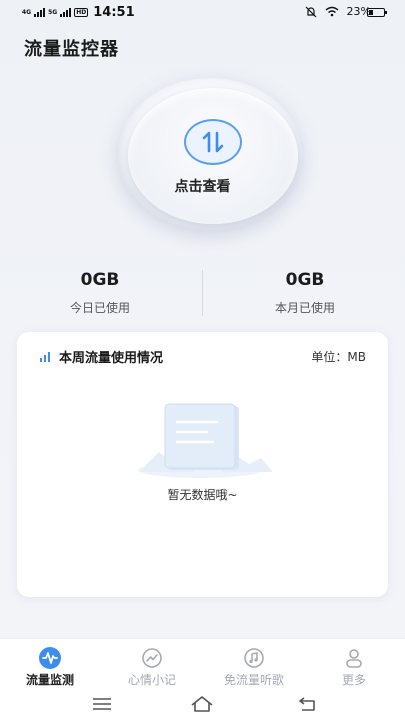  Describe the element at coordinates (45, 356) in the screenshot. I see `bar-chart-icon` at that location.